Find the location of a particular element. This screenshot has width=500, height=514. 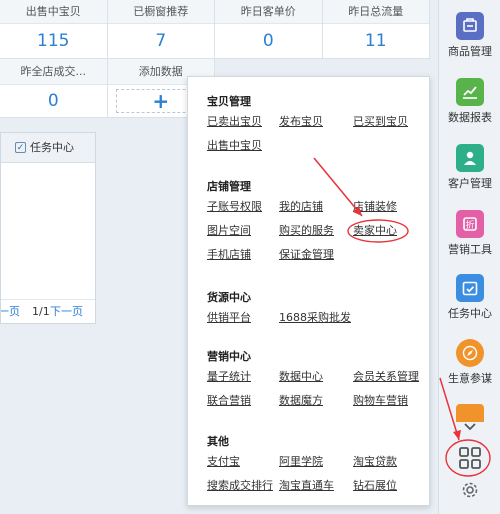

toolbar-label: 生意参谋 is located at coordinates (470, 378).